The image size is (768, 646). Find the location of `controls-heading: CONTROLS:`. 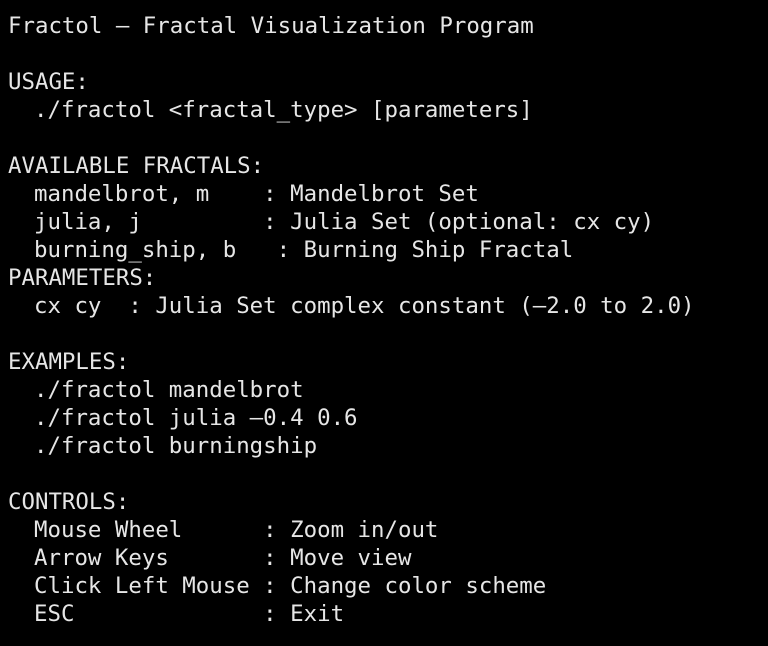

controls-heading: CONTROLS: is located at coordinates (69, 502).